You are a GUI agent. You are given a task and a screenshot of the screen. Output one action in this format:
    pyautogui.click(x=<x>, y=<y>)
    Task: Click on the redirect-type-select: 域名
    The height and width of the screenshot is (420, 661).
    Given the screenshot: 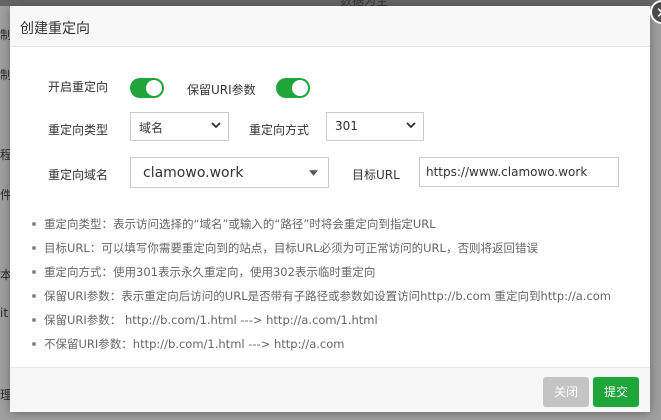 What is the action you would take?
    pyautogui.click(x=179, y=126)
    